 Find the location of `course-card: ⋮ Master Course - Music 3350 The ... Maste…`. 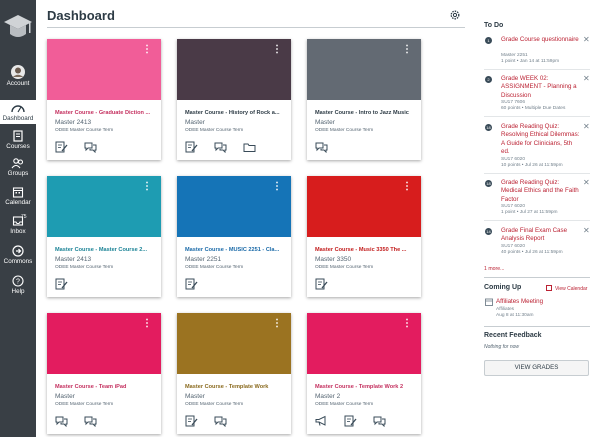

course-card: ⋮ Master Course - Music 3350 The ... Maste… is located at coordinates (364, 236).